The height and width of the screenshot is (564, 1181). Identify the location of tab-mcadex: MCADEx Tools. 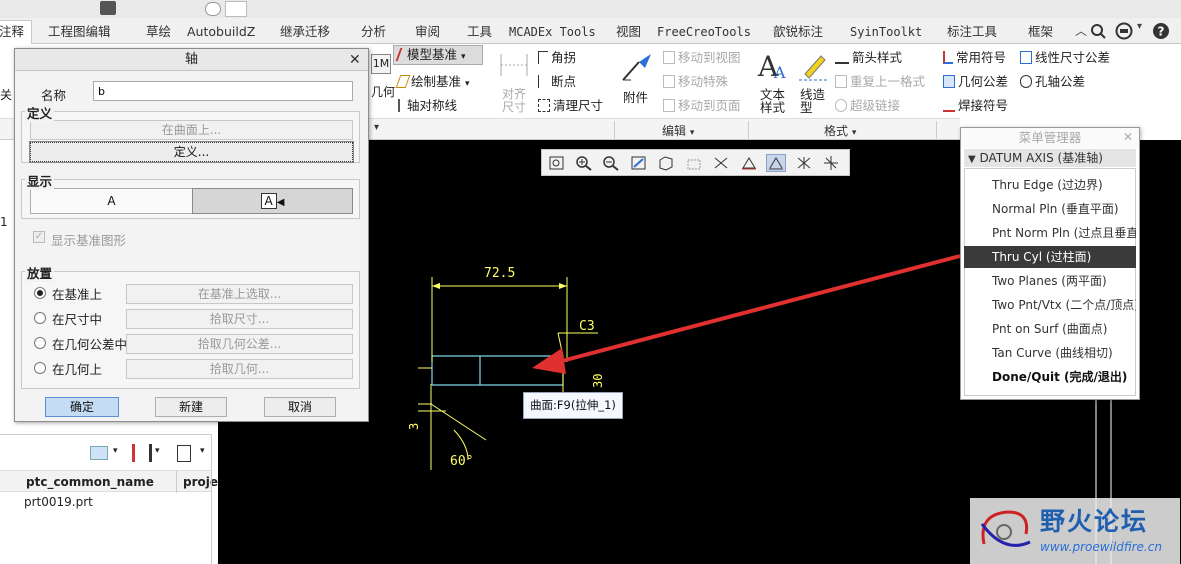
(552, 32).